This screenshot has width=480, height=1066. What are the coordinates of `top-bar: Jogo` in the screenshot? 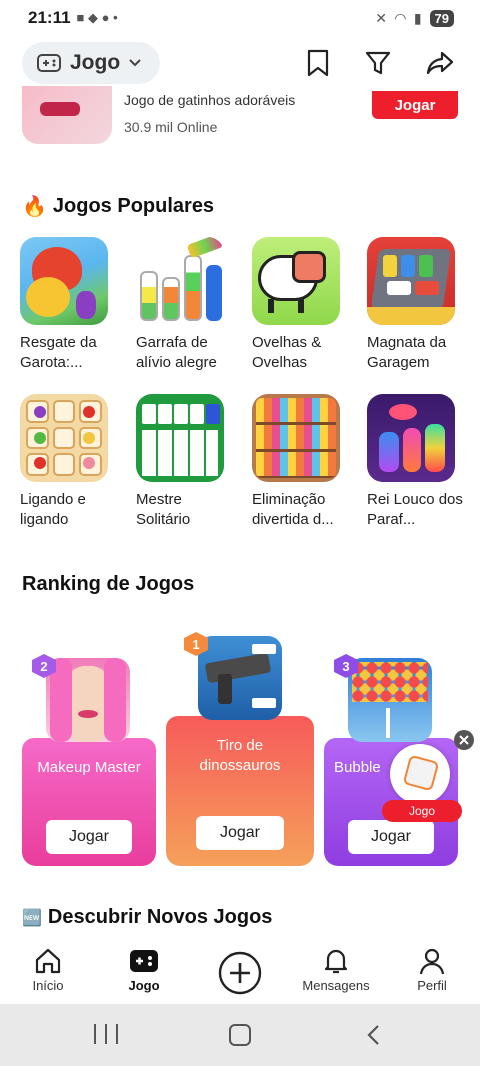 It's located at (240, 63).